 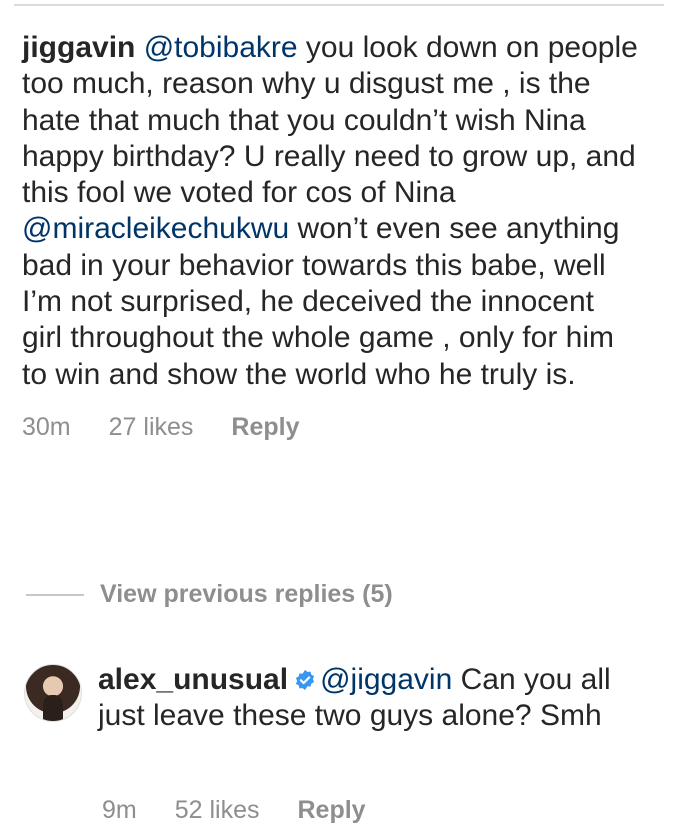 I want to click on view-previous-line, so click(x=55, y=594).